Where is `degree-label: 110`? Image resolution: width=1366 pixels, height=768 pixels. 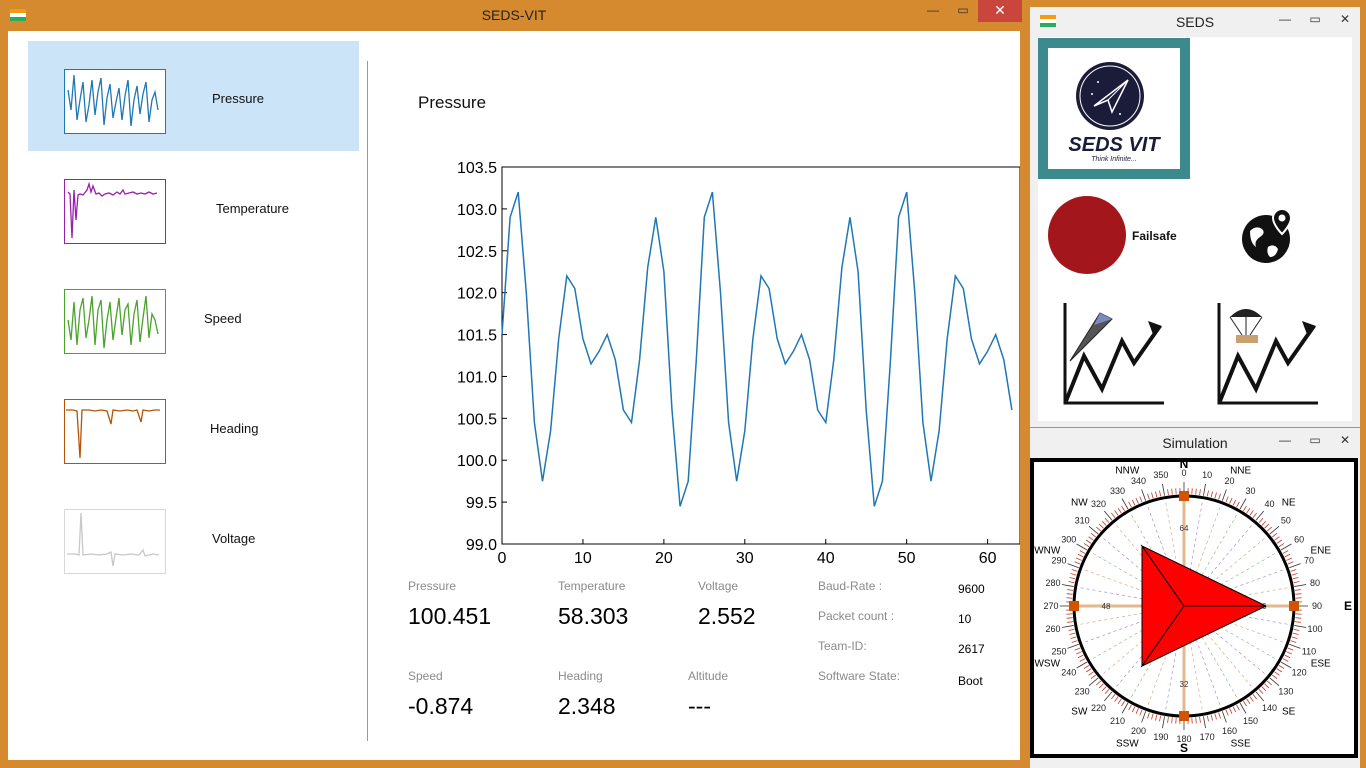
degree-label: 110 is located at coordinates (1309, 651).